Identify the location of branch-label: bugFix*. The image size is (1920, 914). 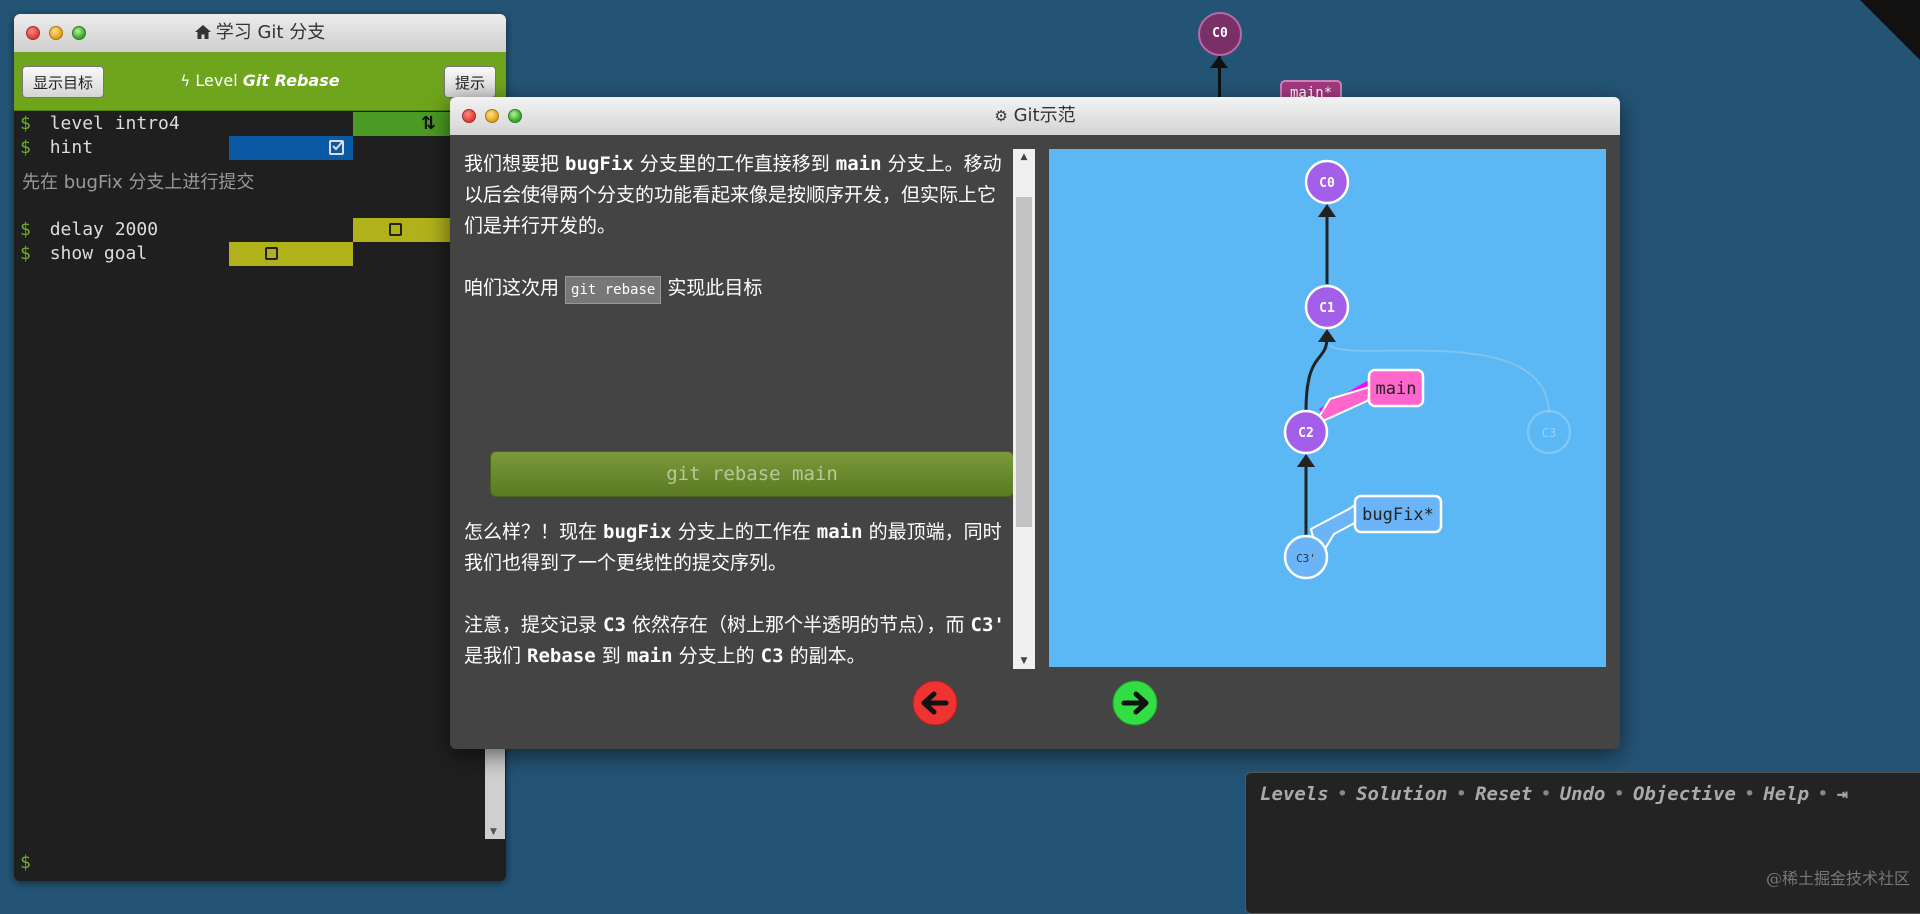
(1398, 515).